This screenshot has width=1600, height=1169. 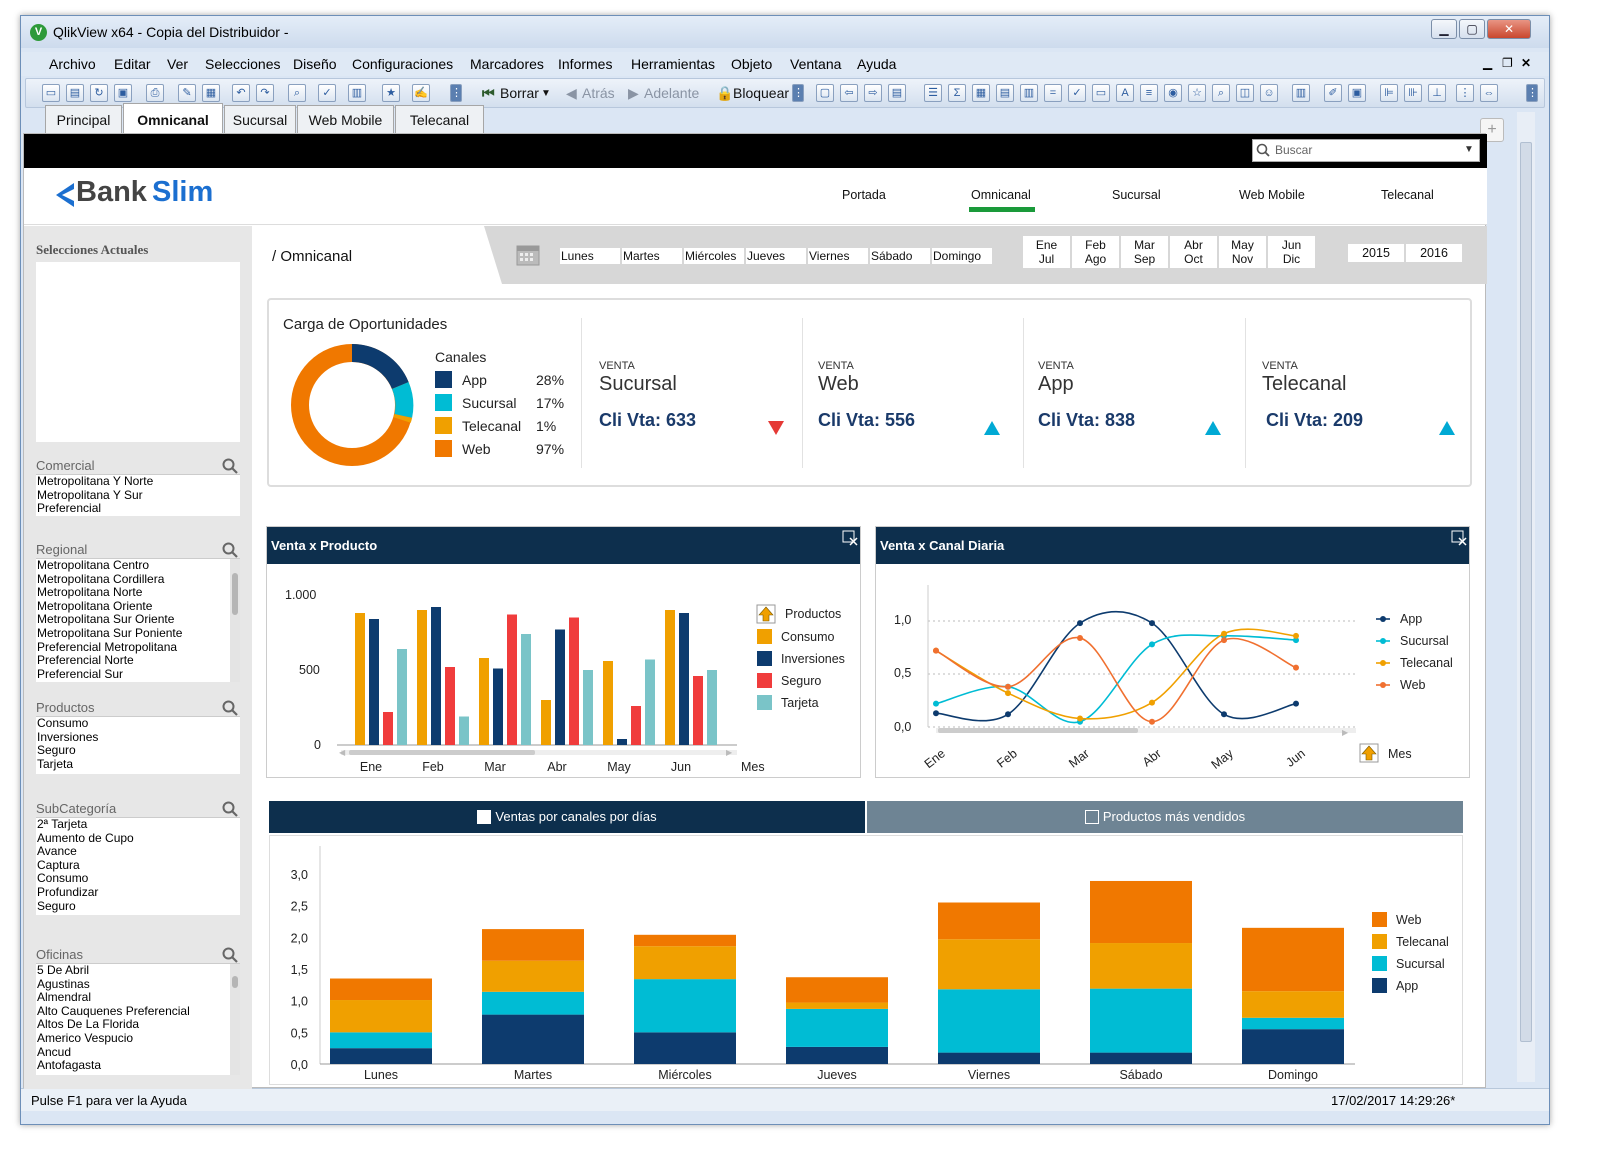 What do you see at coordinates (138, 1025) in the screenshot?
I see `list-item: Altos De La Florida` at bounding box center [138, 1025].